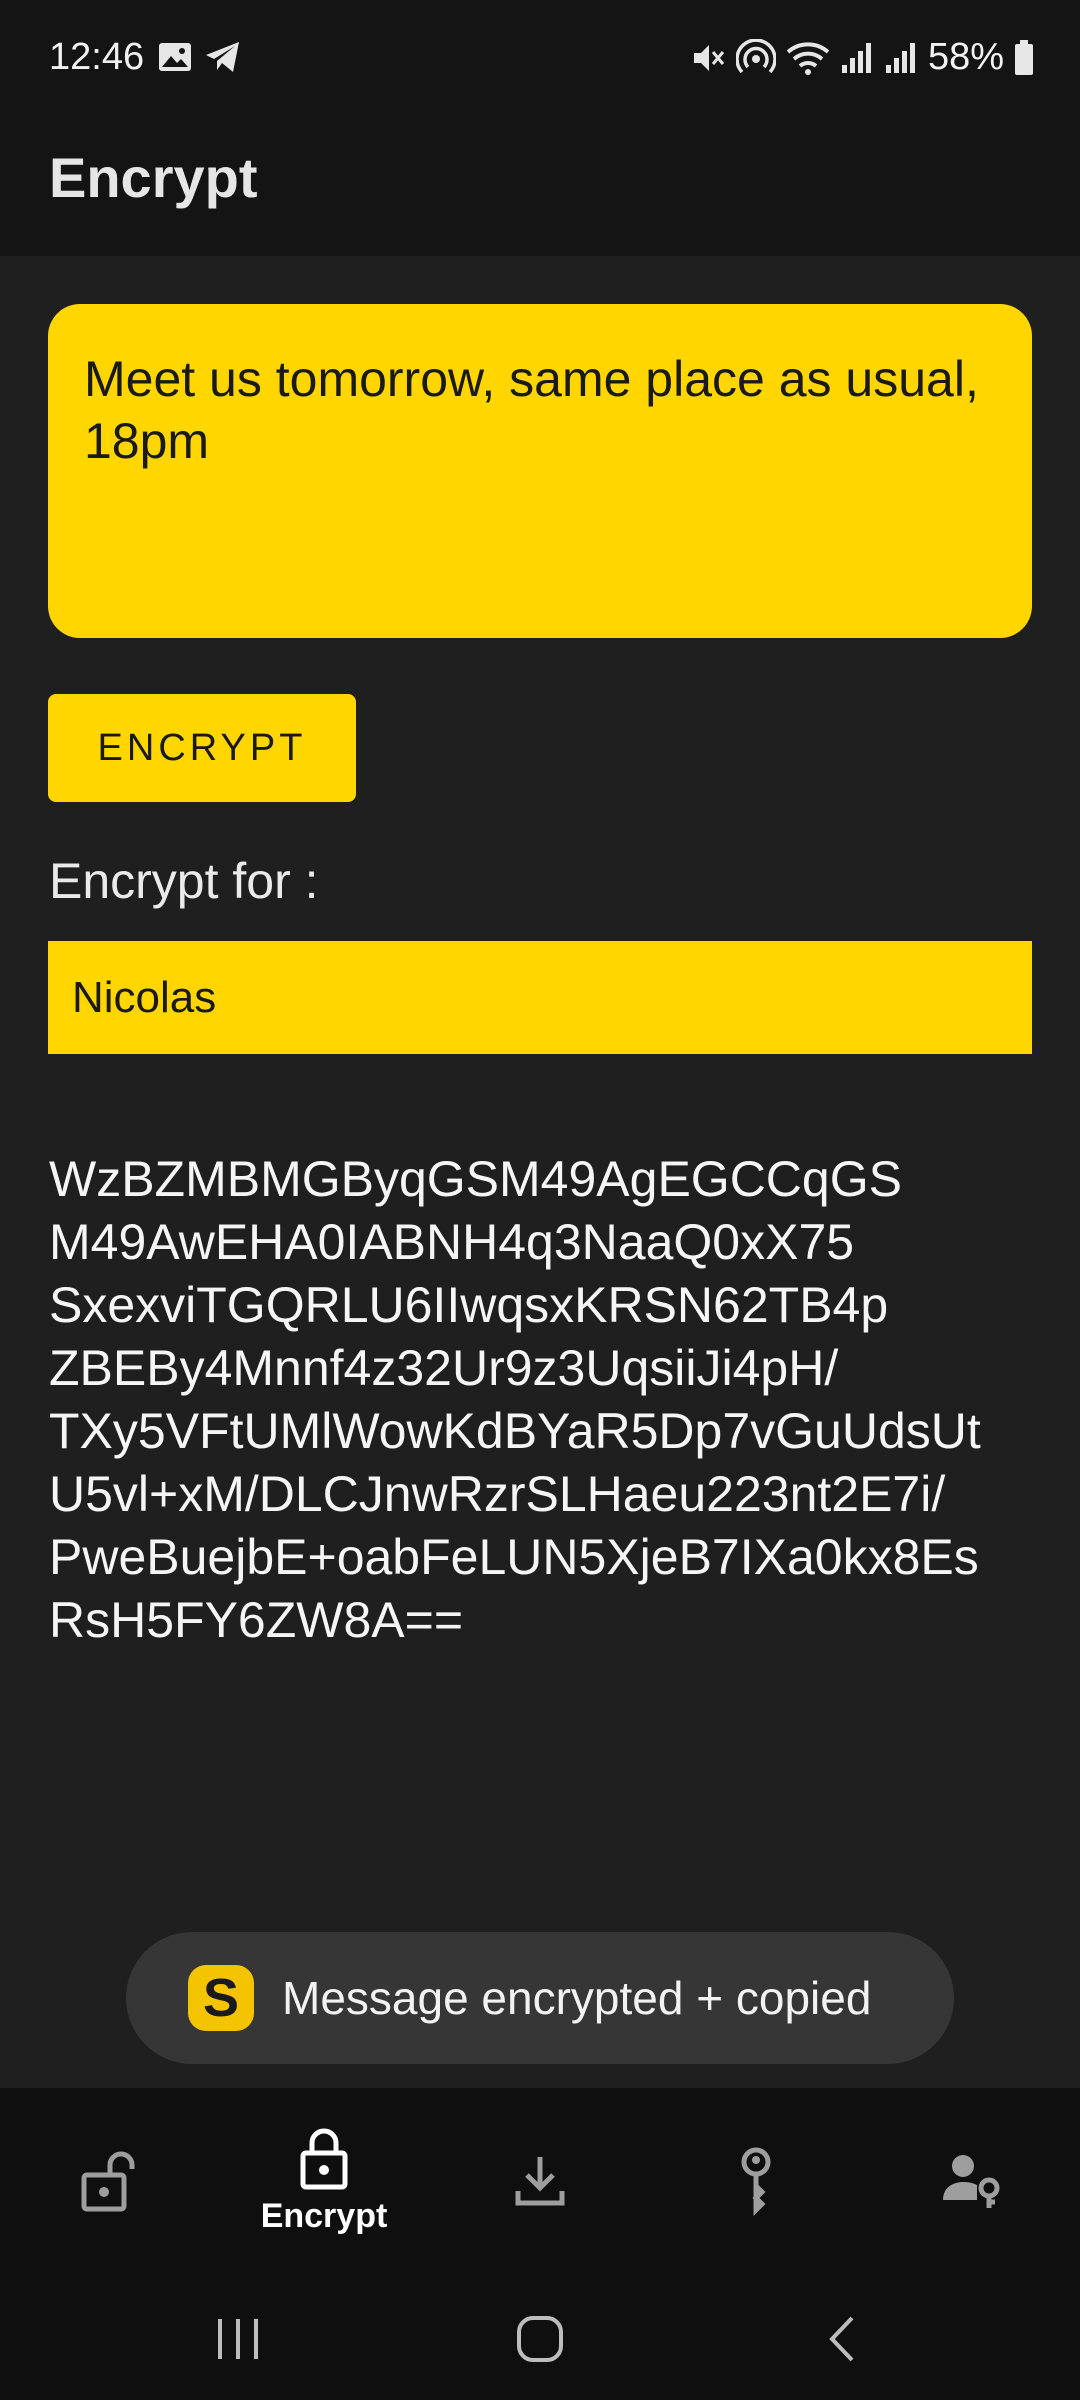  I want to click on home-icon, so click(540, 2339).